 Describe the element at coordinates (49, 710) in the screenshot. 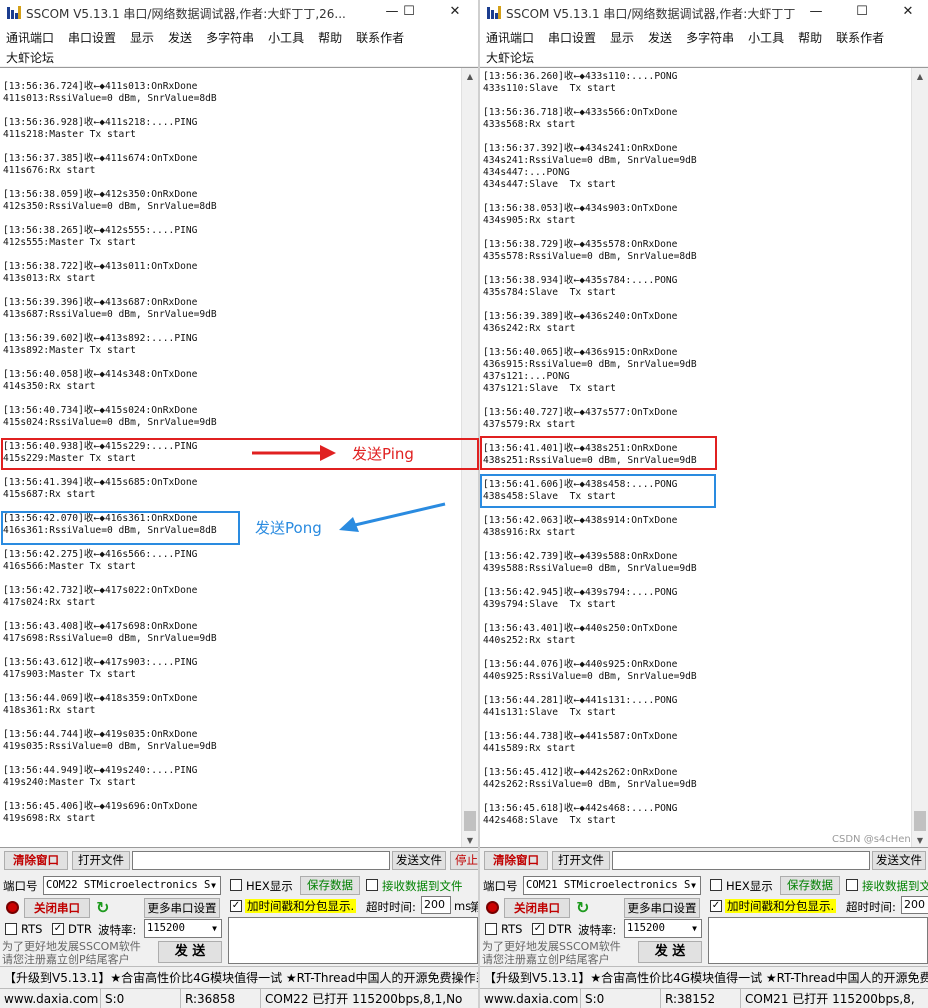

I see `log-line: 418s361:Rx start` at that location.